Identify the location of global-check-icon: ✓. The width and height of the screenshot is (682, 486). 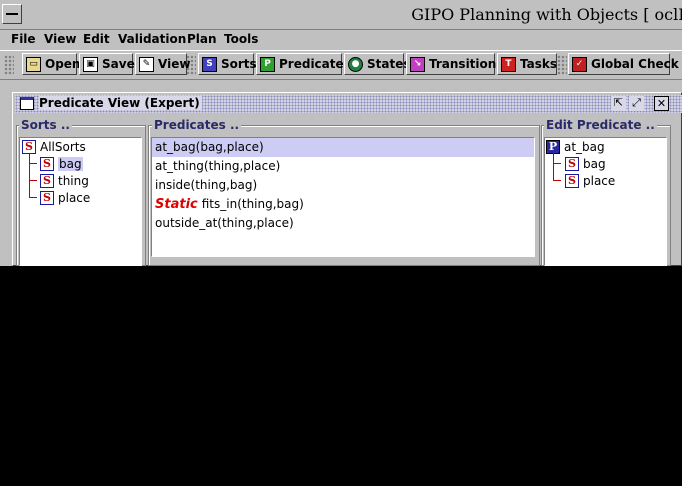
(579, 64).